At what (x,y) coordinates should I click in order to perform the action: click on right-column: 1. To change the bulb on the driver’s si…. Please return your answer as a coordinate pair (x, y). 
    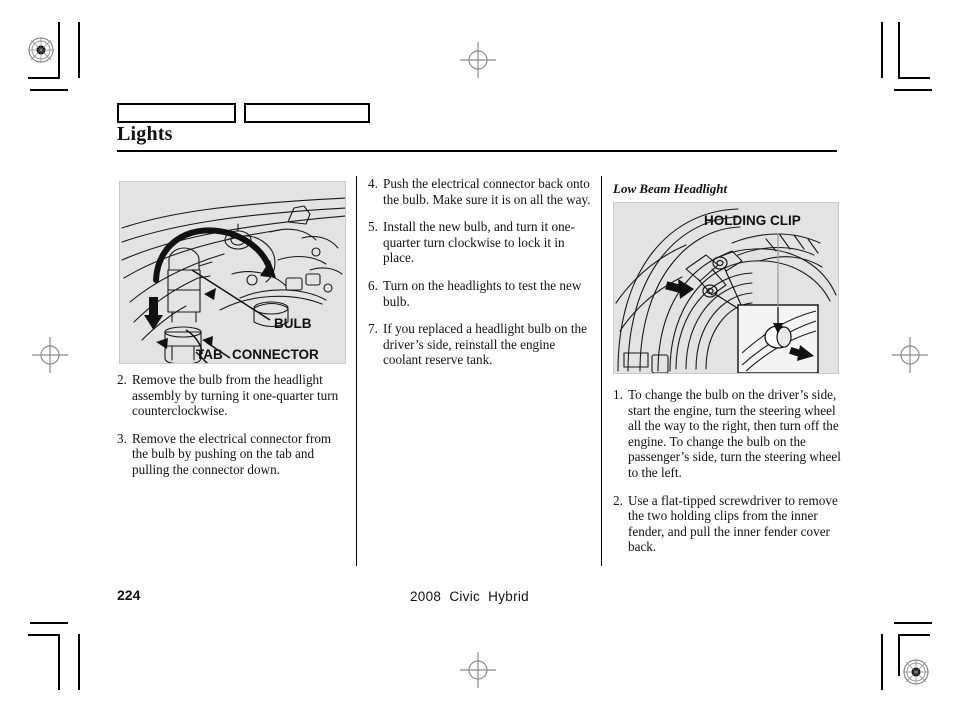
    Looking at the image, I should click on (728, 477).